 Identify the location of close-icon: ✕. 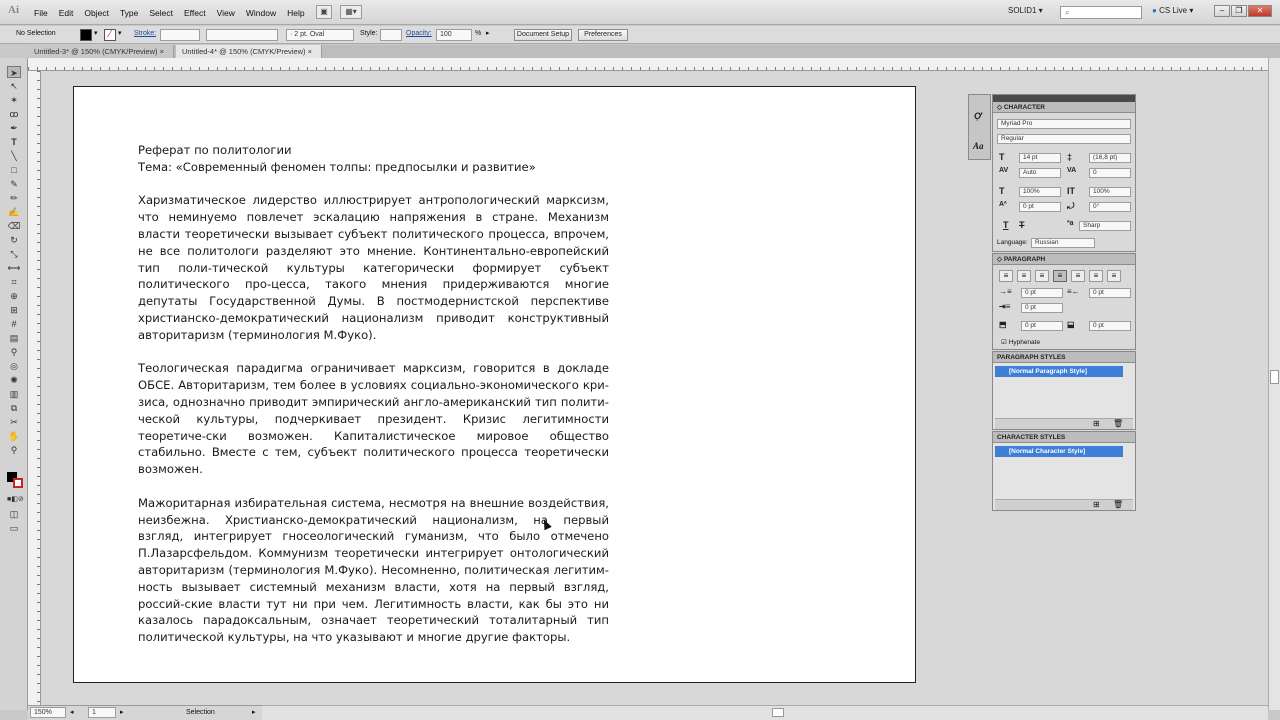
(1260, 11).